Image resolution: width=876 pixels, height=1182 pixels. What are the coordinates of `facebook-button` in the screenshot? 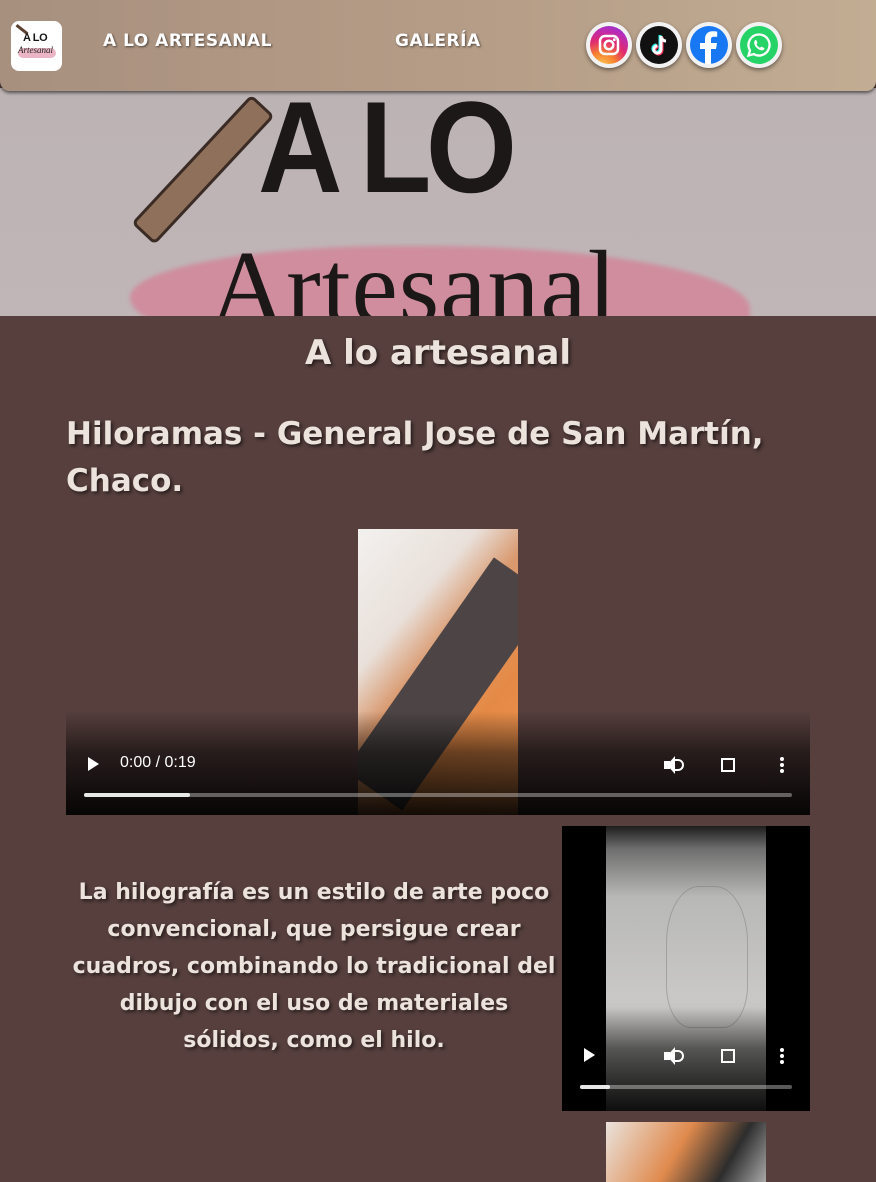 It's located at (709, 45).